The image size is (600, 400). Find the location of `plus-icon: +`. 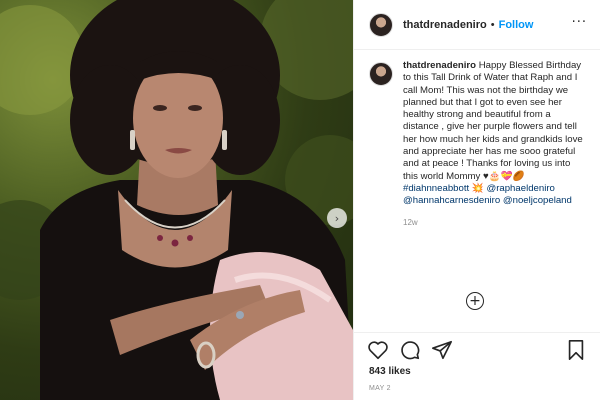

plus-icon: + is located at coordinates (475, 301).